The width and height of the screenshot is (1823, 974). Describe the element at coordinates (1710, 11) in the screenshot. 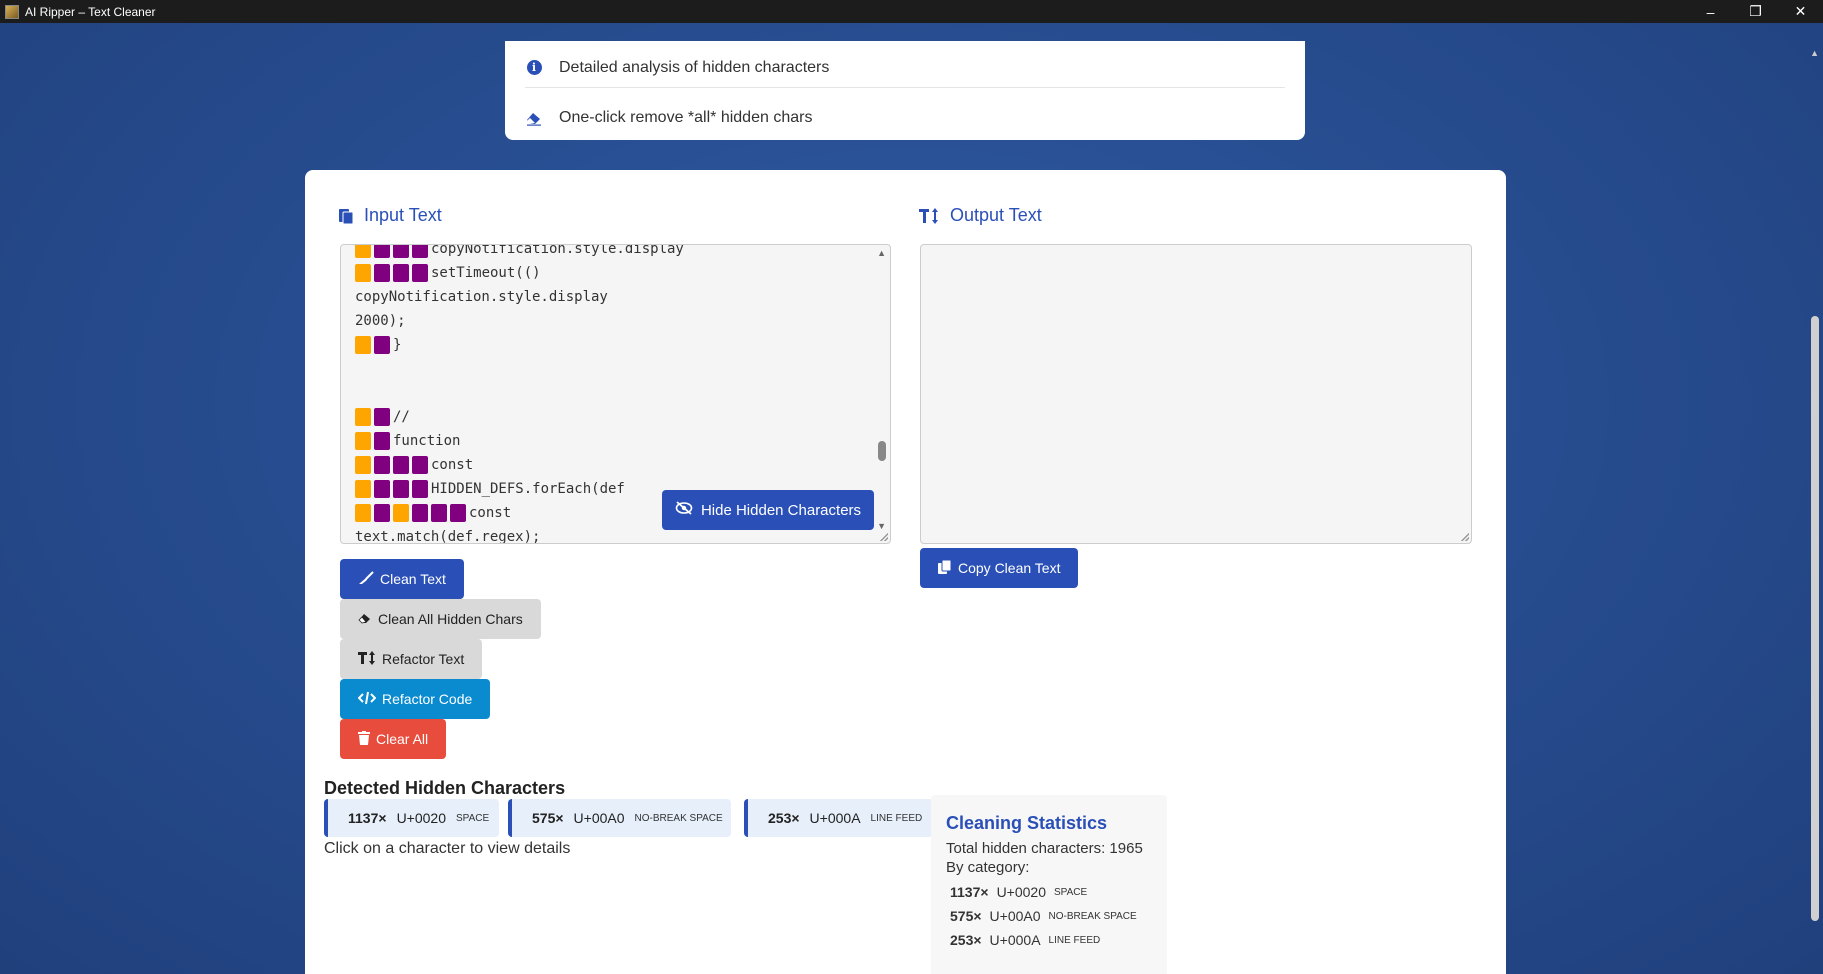

I see `minimize-button: –` at that location.